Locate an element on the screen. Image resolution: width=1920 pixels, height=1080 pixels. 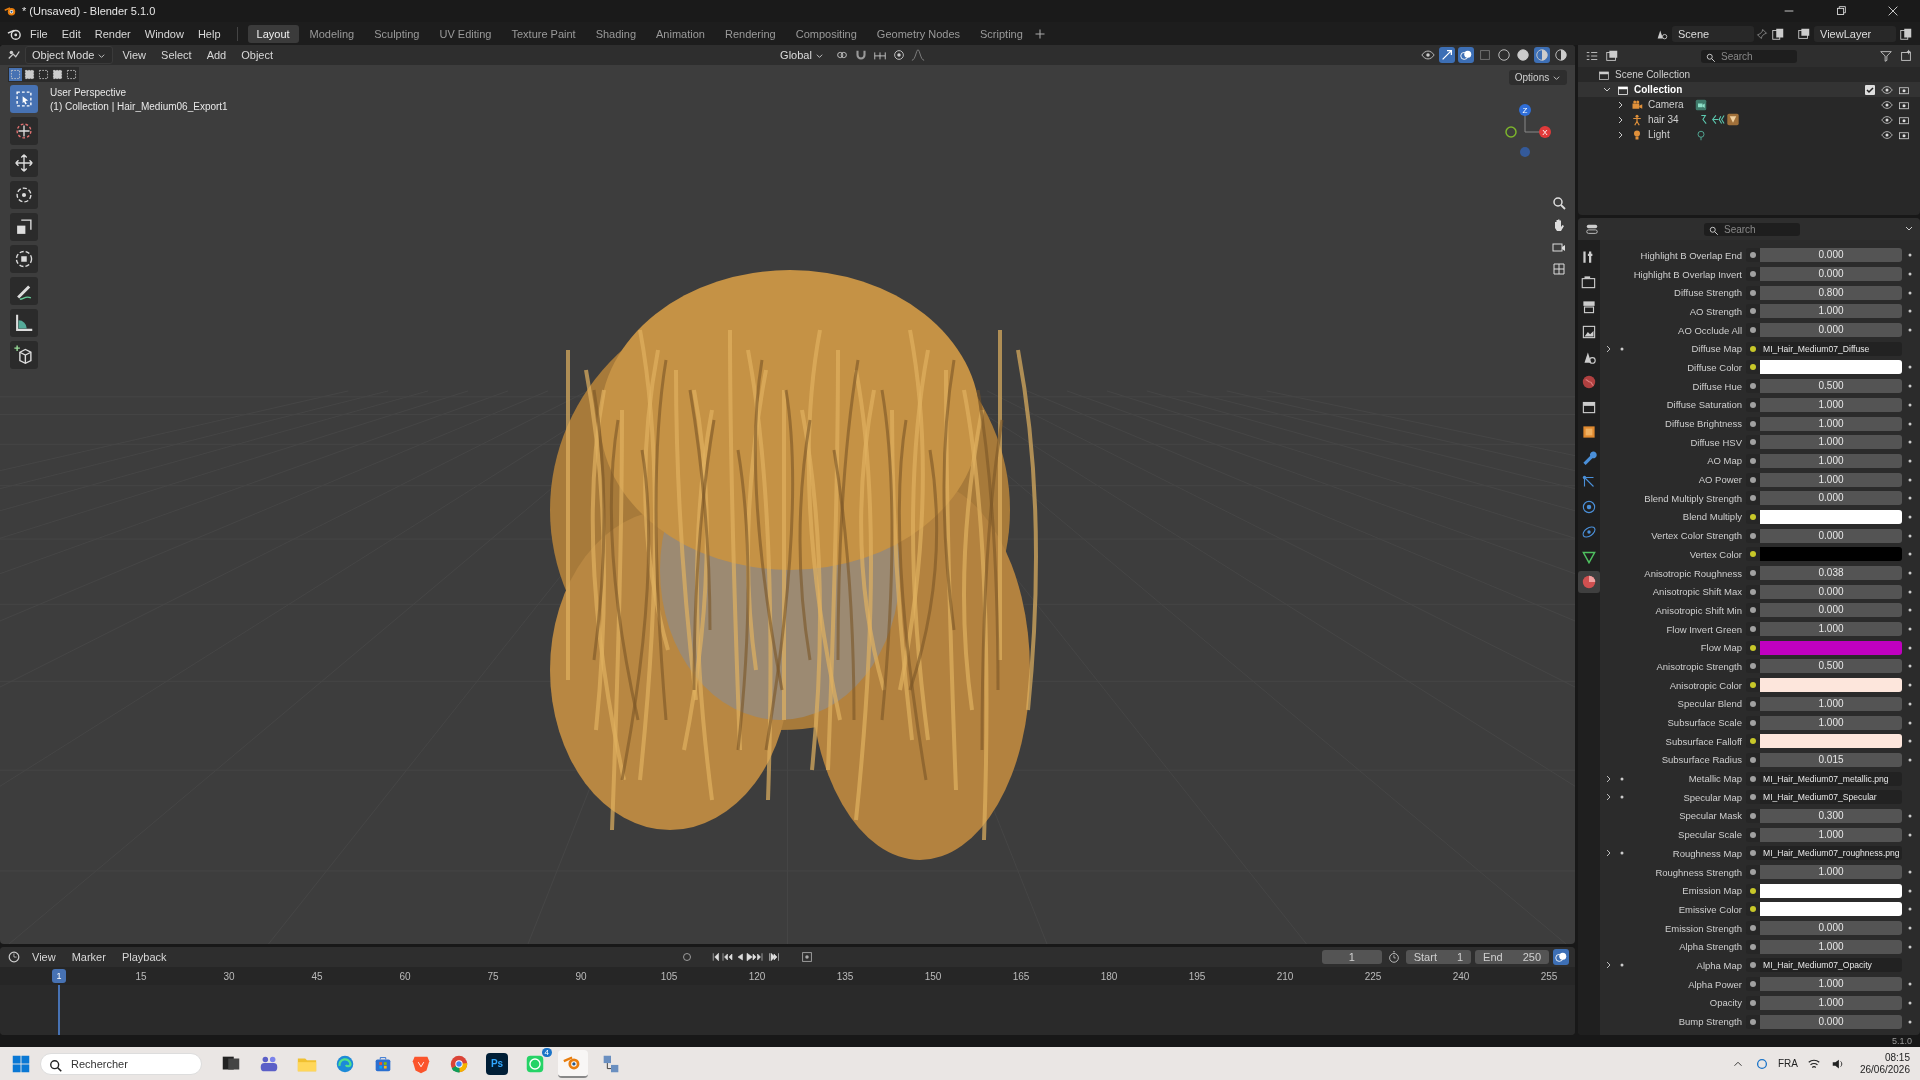
menu-item: Marker is located at coordinates (88, 957).